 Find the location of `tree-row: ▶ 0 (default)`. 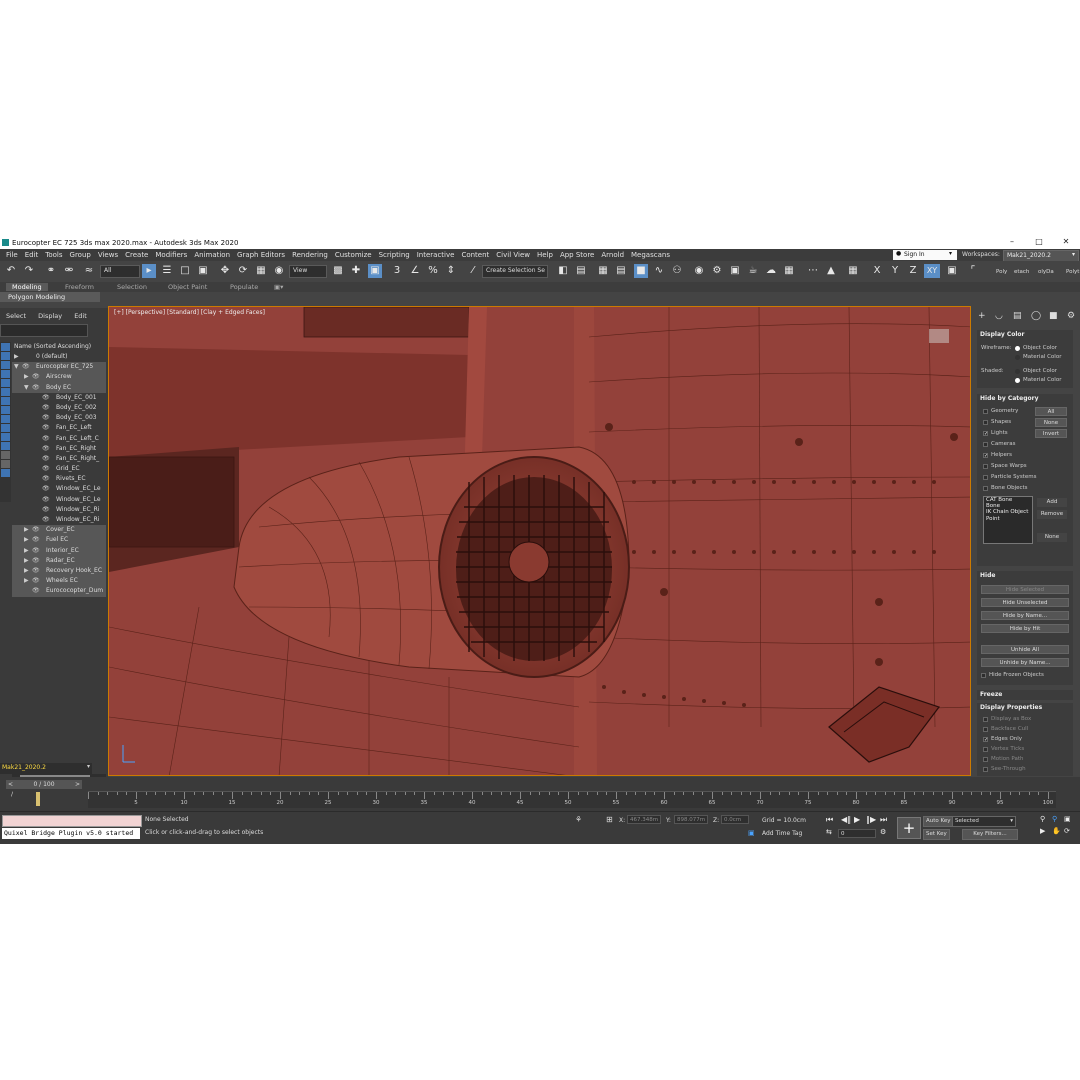

tree-row: ▶ 0 (default) is located at coordinates (59, 357).